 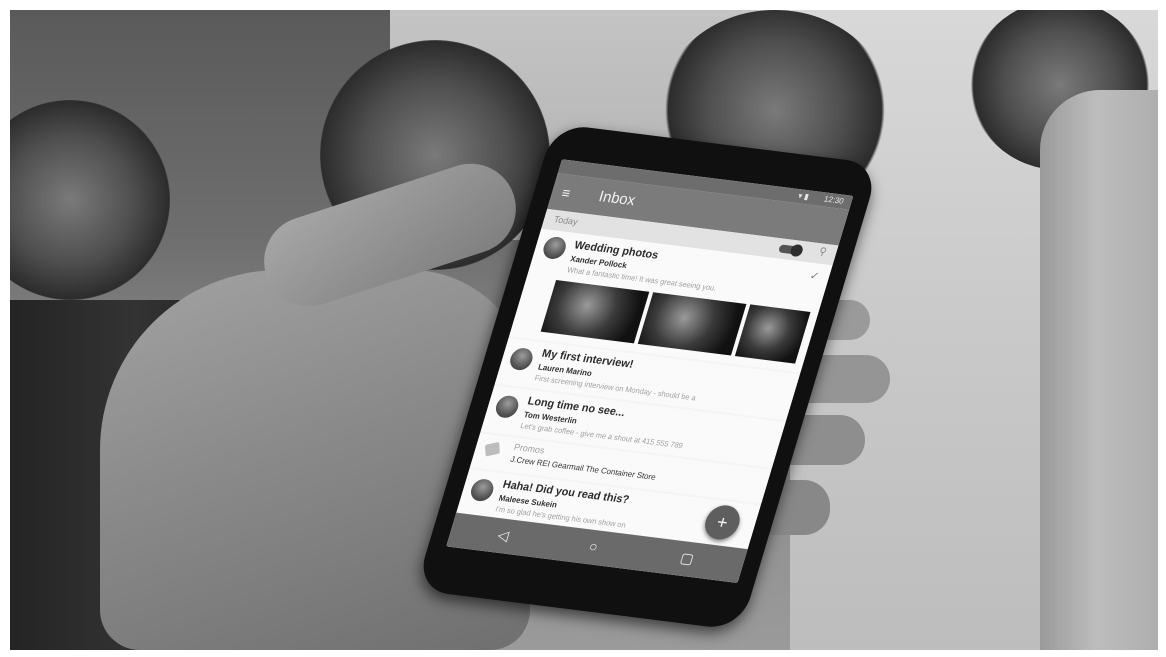 I want to click on person-background, so click(x=1099, y=370).